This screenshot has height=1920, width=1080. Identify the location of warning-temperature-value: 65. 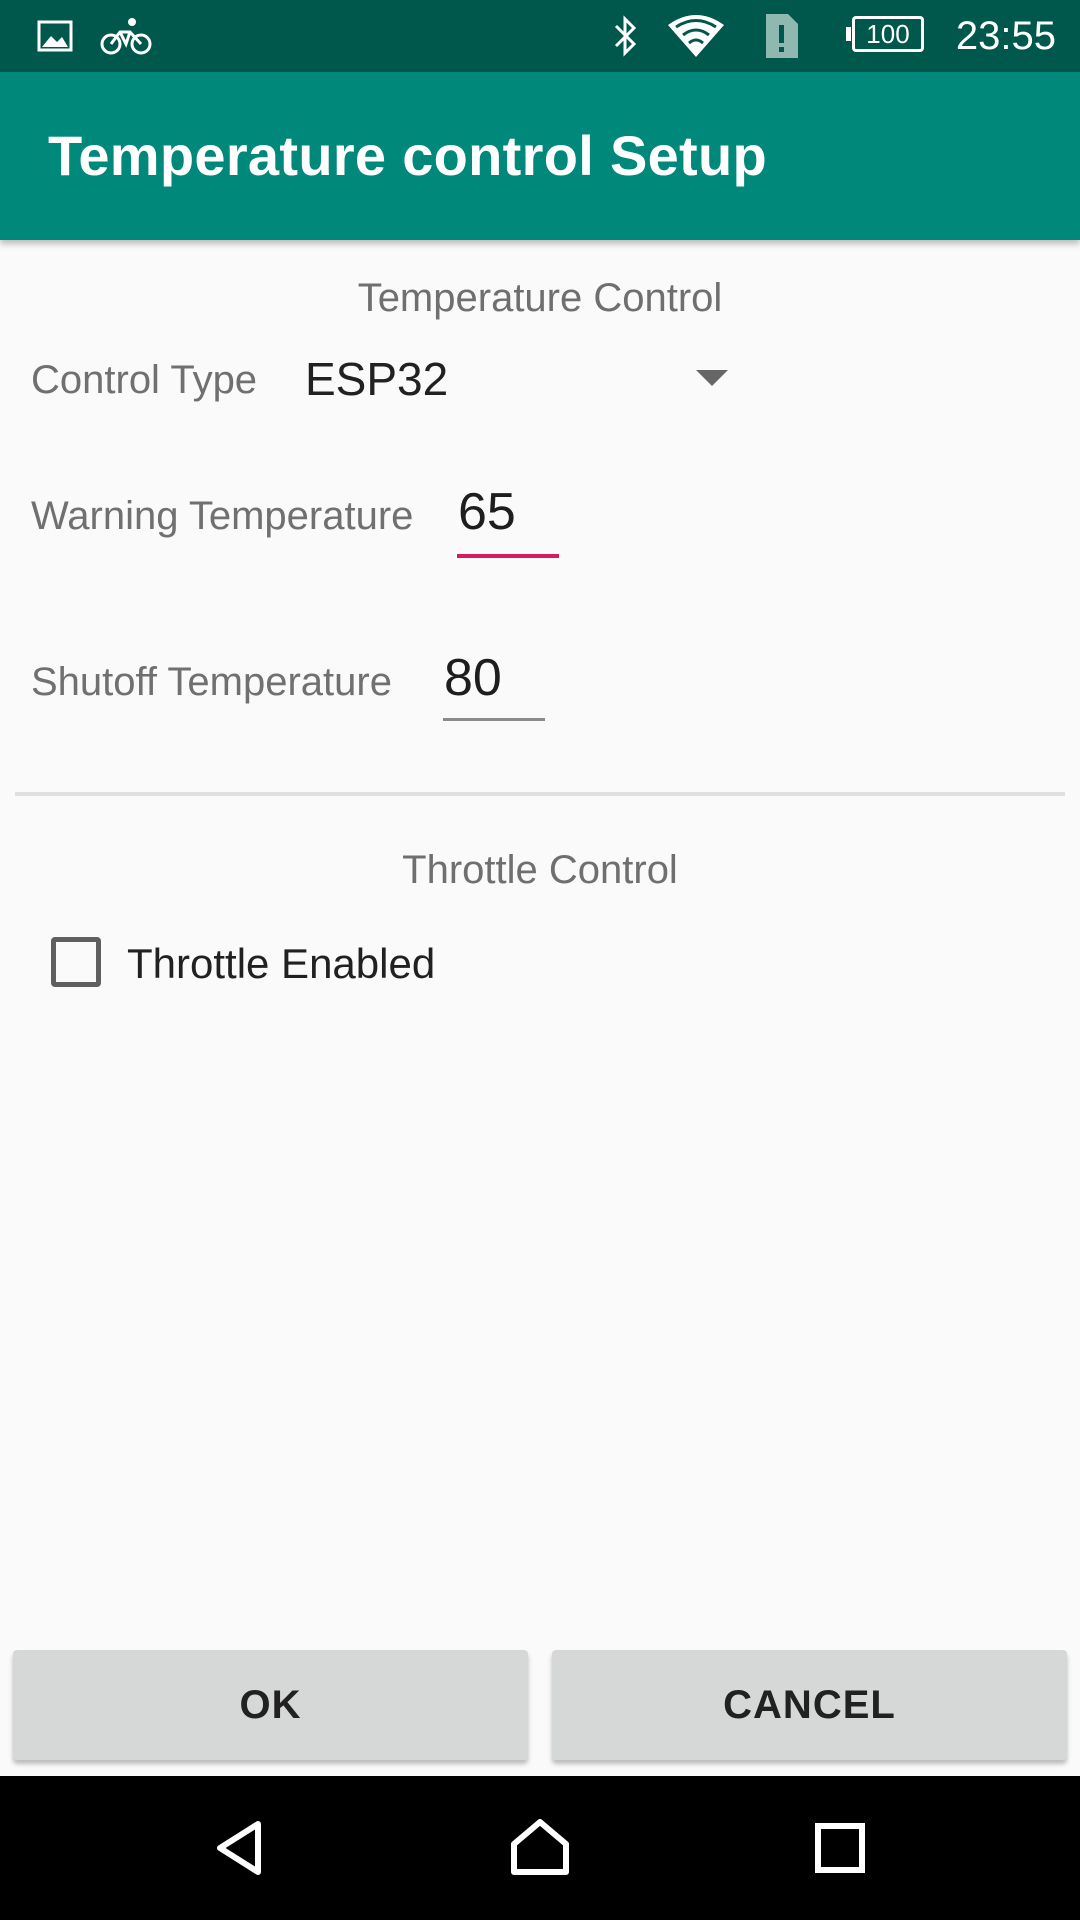
(487, 512).